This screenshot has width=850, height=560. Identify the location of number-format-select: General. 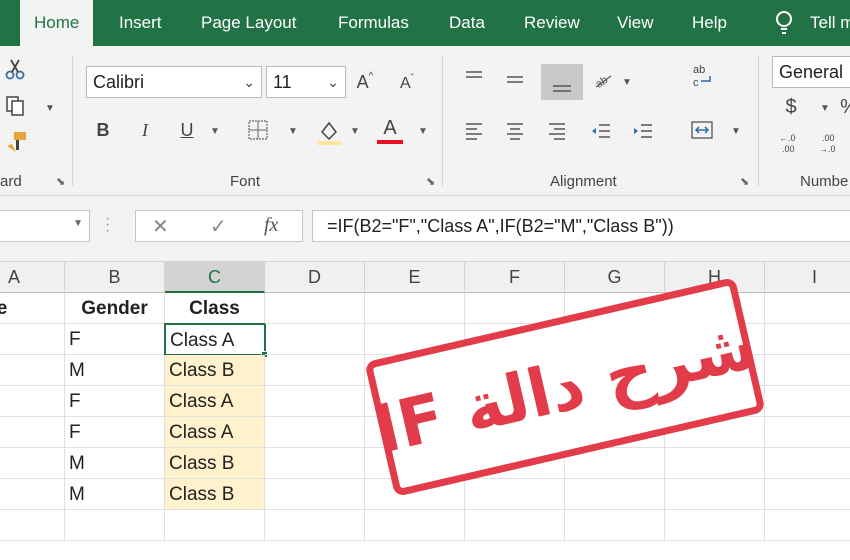
(811, 72).